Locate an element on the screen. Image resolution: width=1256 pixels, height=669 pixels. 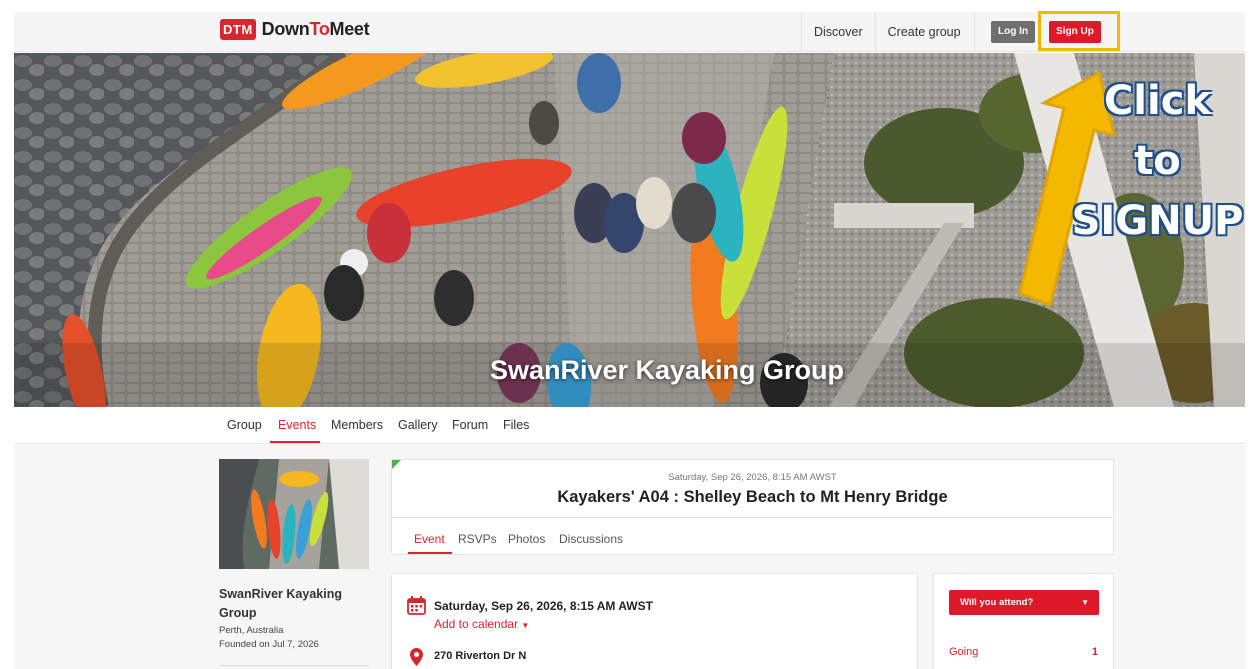
tab-events: Events is located at coordinates (297, 425).